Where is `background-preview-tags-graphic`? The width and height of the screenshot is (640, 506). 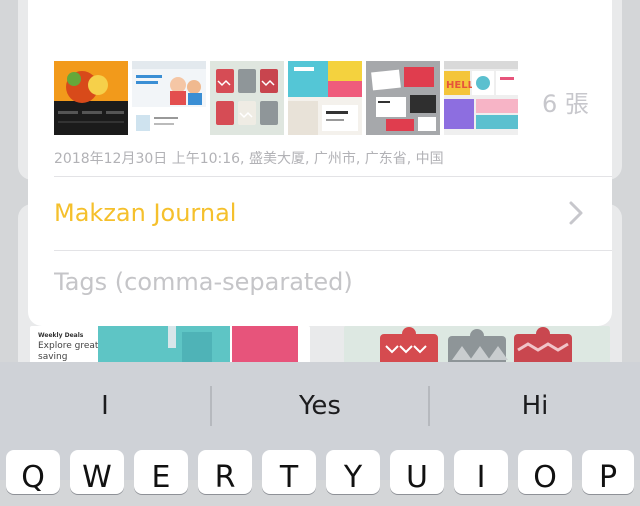
background-preview-tags-graphic is located at coordinates (476, 346).